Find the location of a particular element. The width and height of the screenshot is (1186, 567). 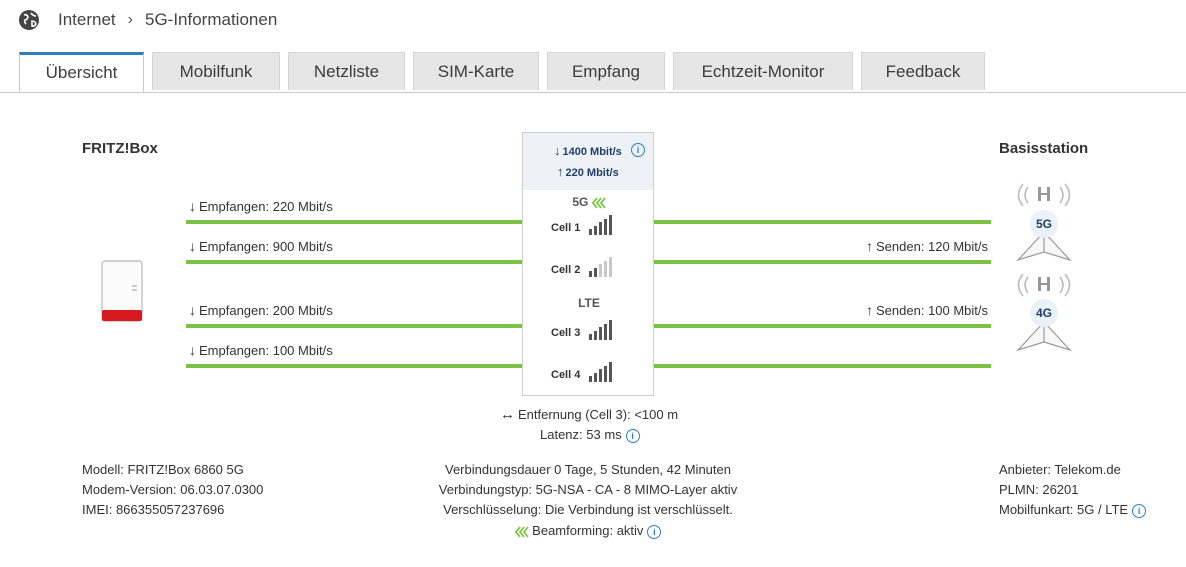

plmn-text: PLMN: 26201 is located at coordinates (1039, 489).